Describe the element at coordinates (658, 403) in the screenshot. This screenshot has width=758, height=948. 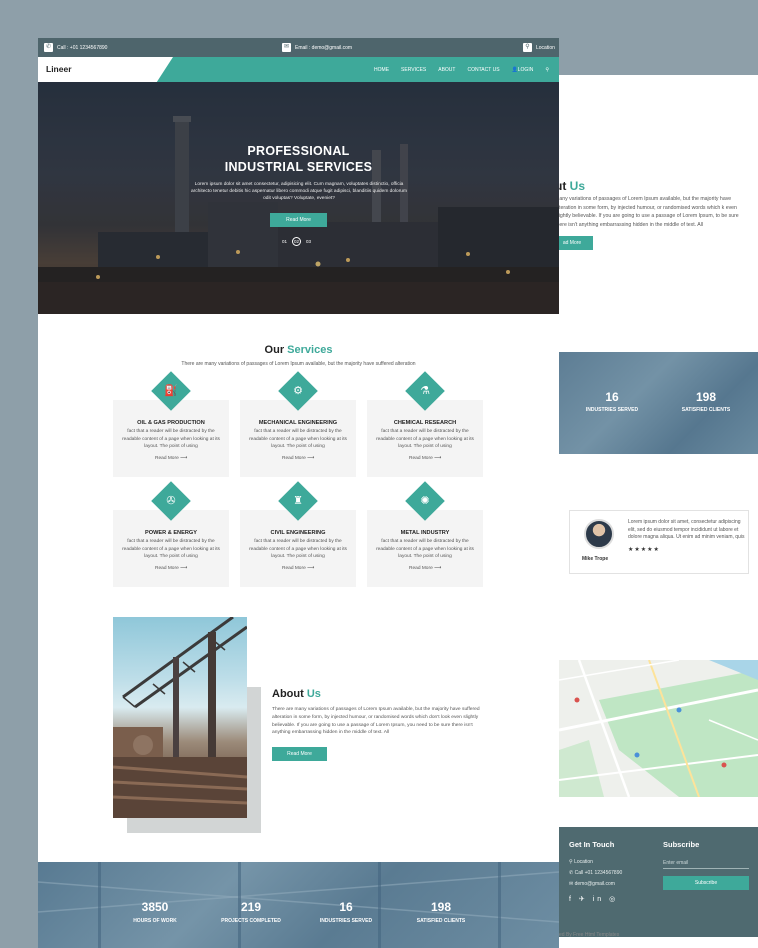
I see `back-stats-band: 16 INDUSTRIES SERVED 198 SATISFIED CLIENTS` at that location.